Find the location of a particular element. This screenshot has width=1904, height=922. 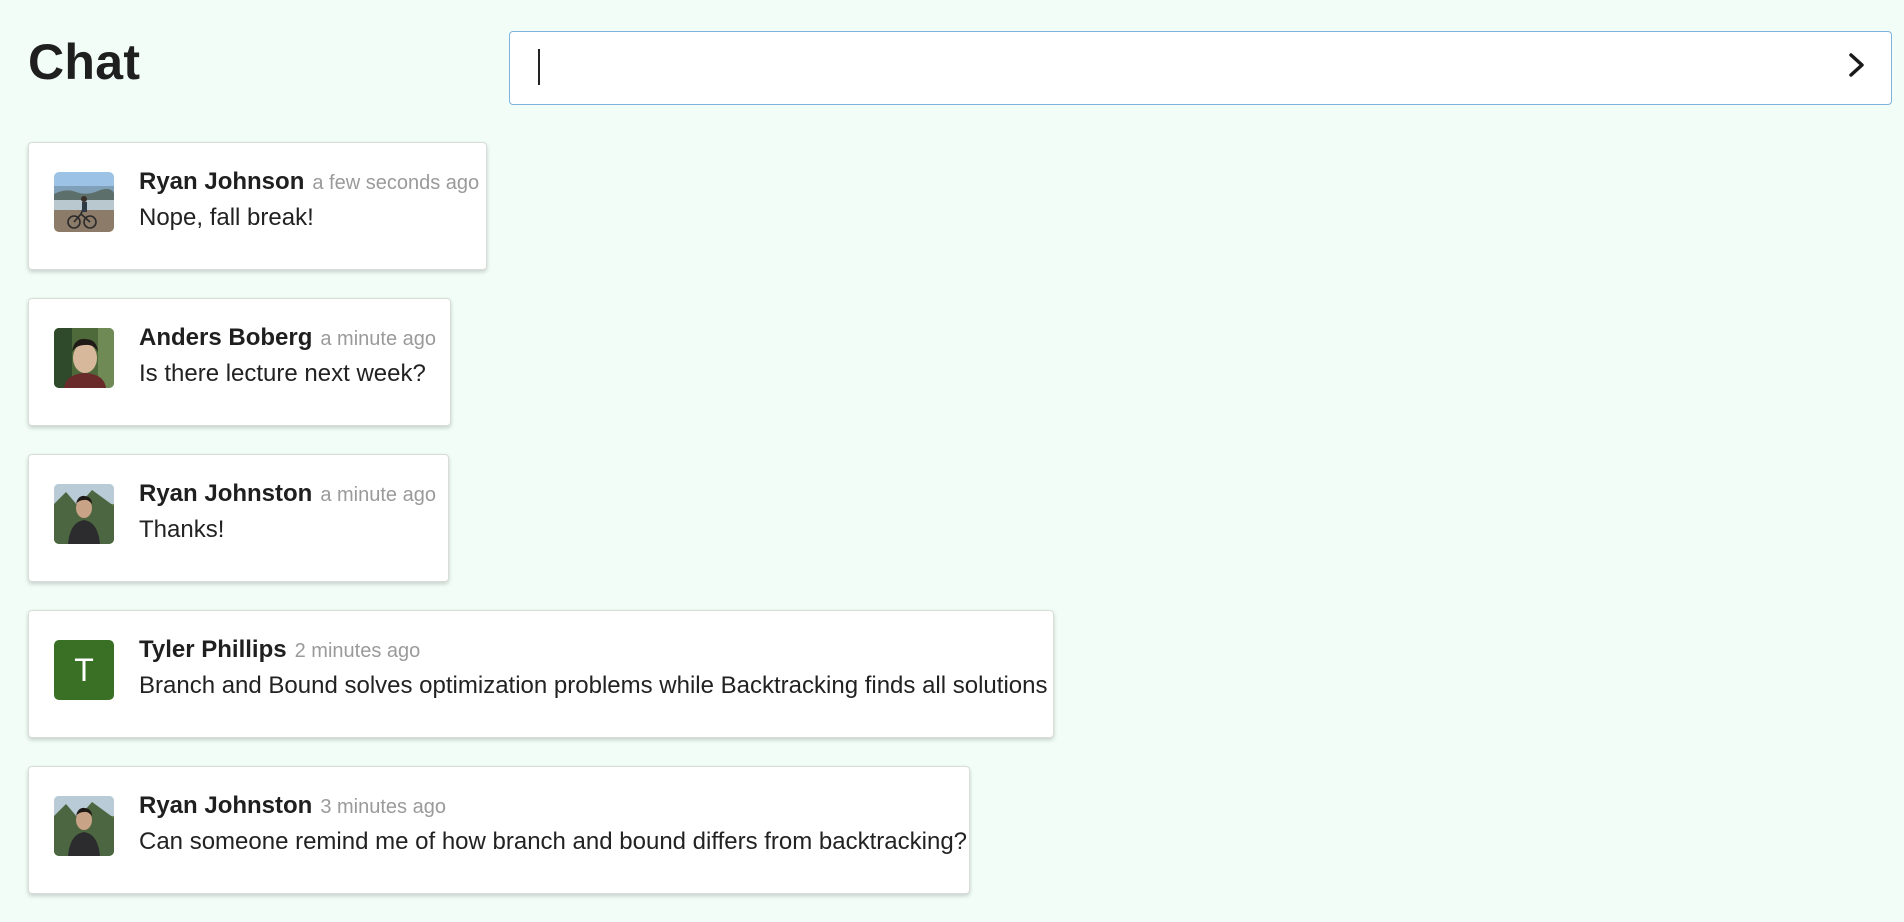

message-header: Ryan Johnston a minute ago is located at coordinates (287, 495).